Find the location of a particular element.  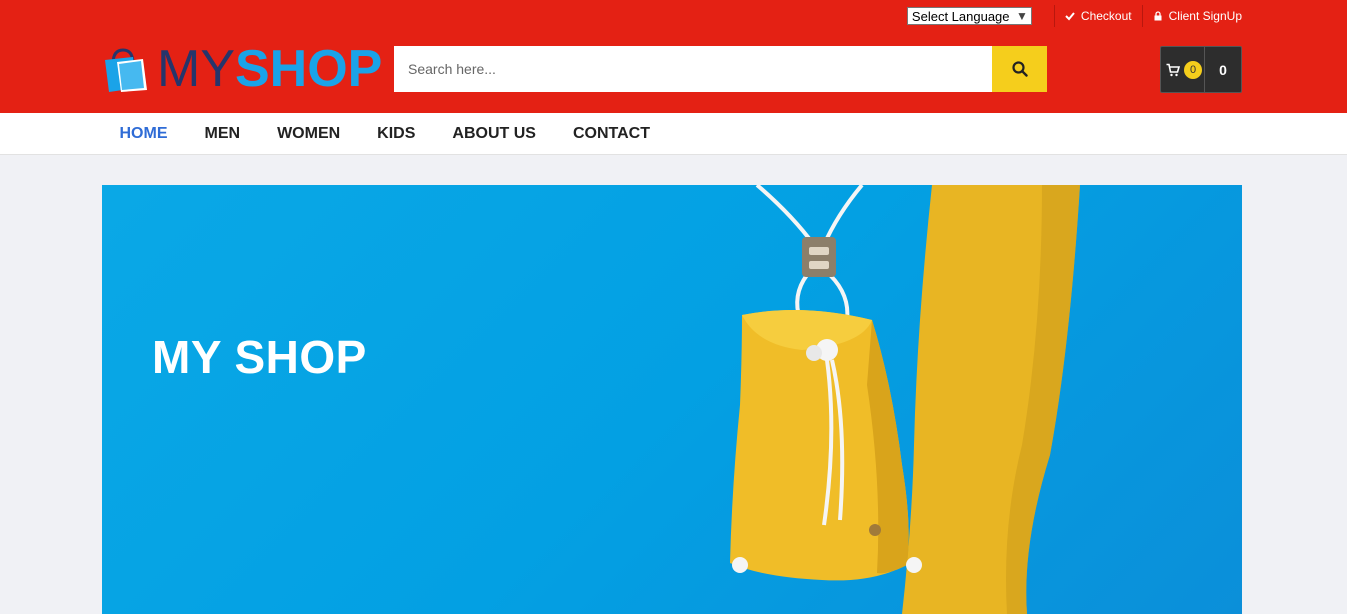

search-icon is located at coordinates (1019, 69).